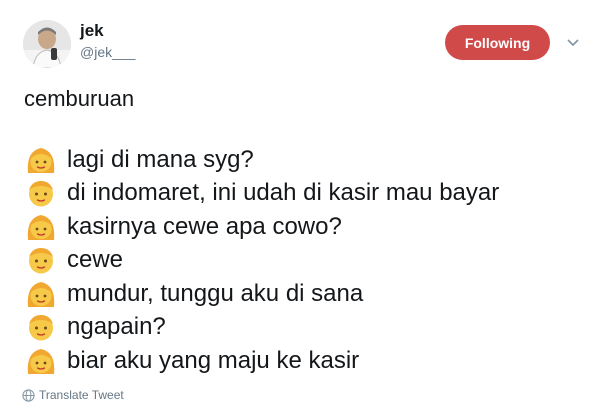 Image resolution: width=599 pixels, height=416 pixels. Describe the element at coordinates (28, 395) in the screenshot. I see `globe-icon` at that location.